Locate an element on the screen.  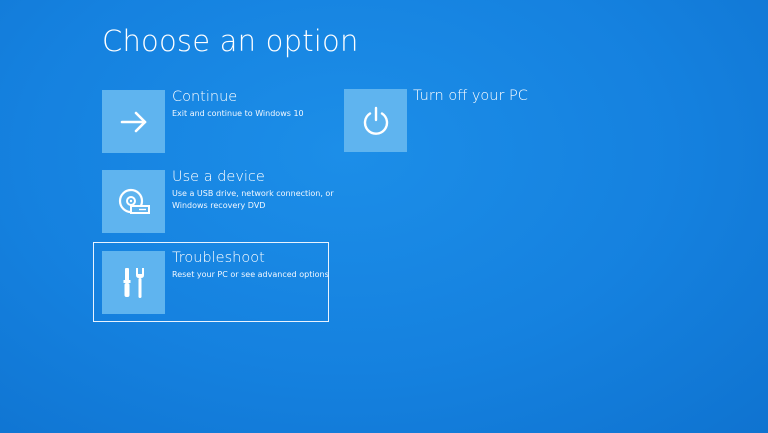
use-a-device-description-line-2: Windows recovery DVD is located at coordinates (219, 205).